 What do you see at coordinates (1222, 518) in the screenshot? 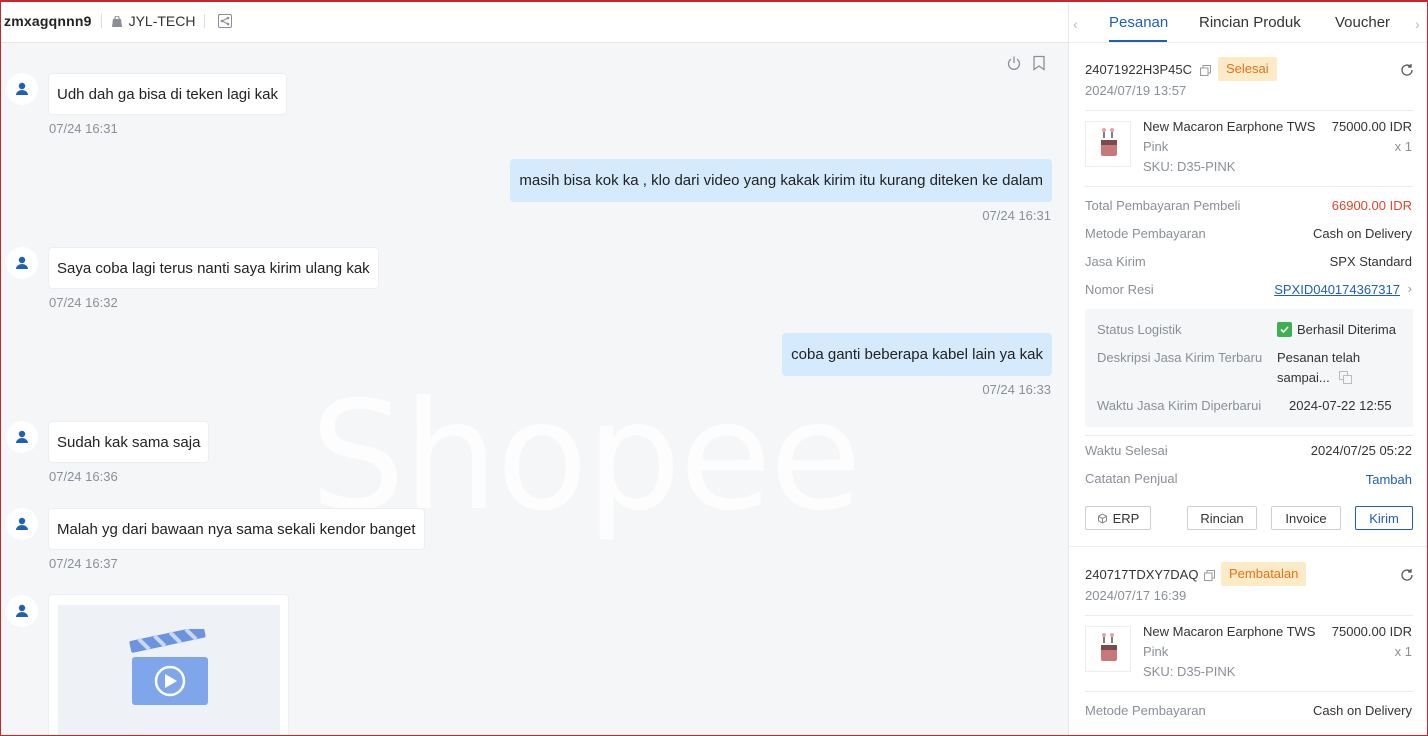
I see `detail-button: Rincian` at bounding box center [1222, 518].